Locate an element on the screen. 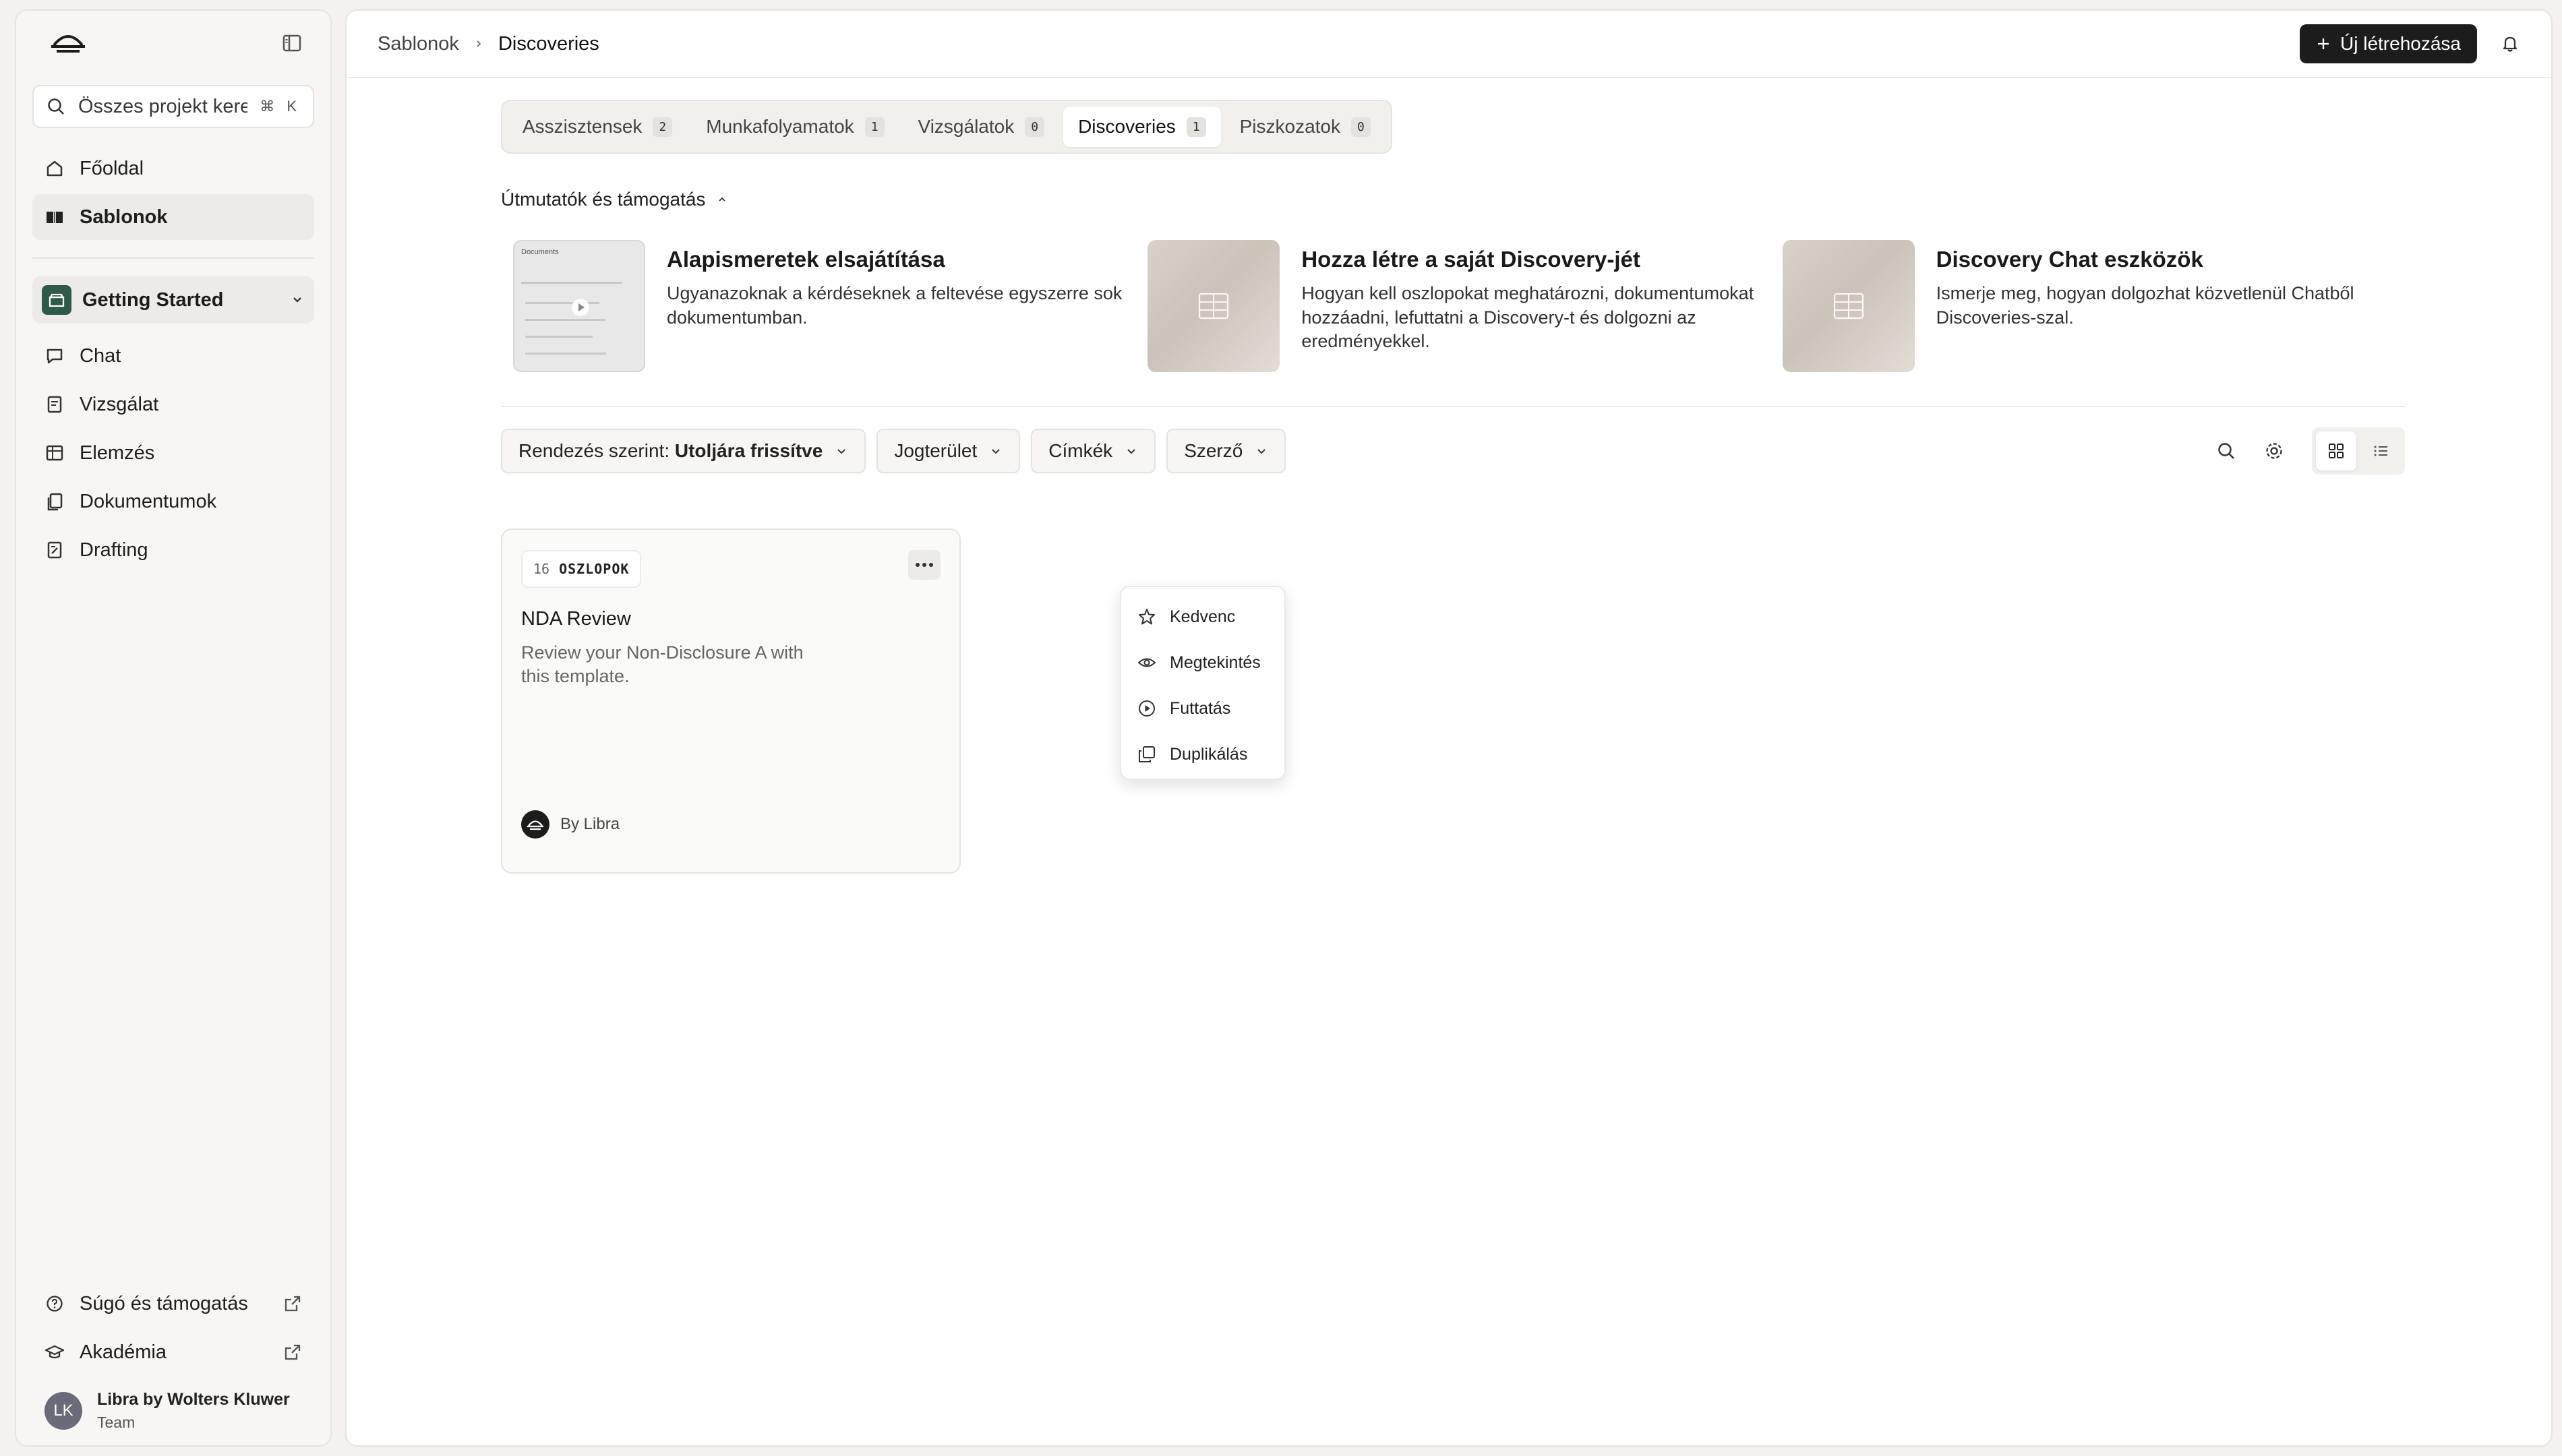 The height and width of the screenshot is (1456, 2562). menu-label: Duplikálás is located at coordinates (1209, 754).